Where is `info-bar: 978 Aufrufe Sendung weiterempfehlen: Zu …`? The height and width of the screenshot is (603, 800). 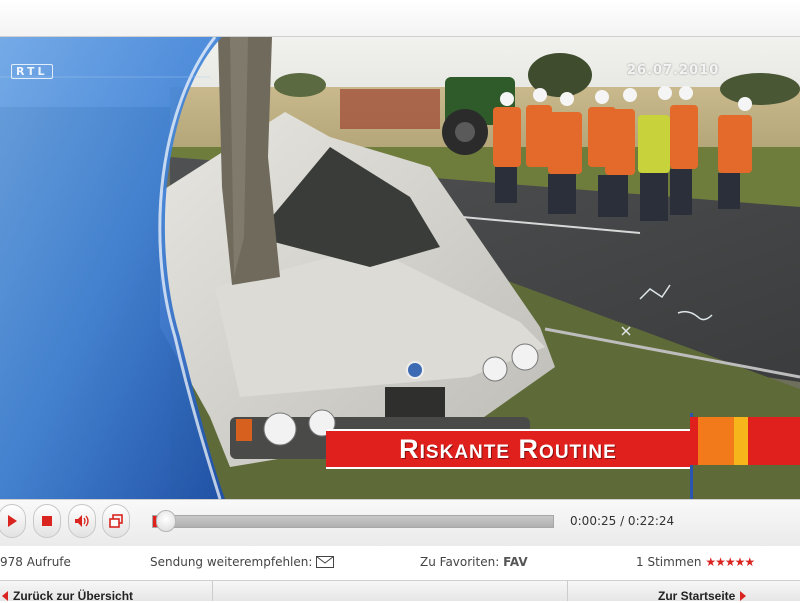
info-bar: 978 Aufrufe Sendung weiterempfehlen: Zu … is located at coordinates (400, 563).